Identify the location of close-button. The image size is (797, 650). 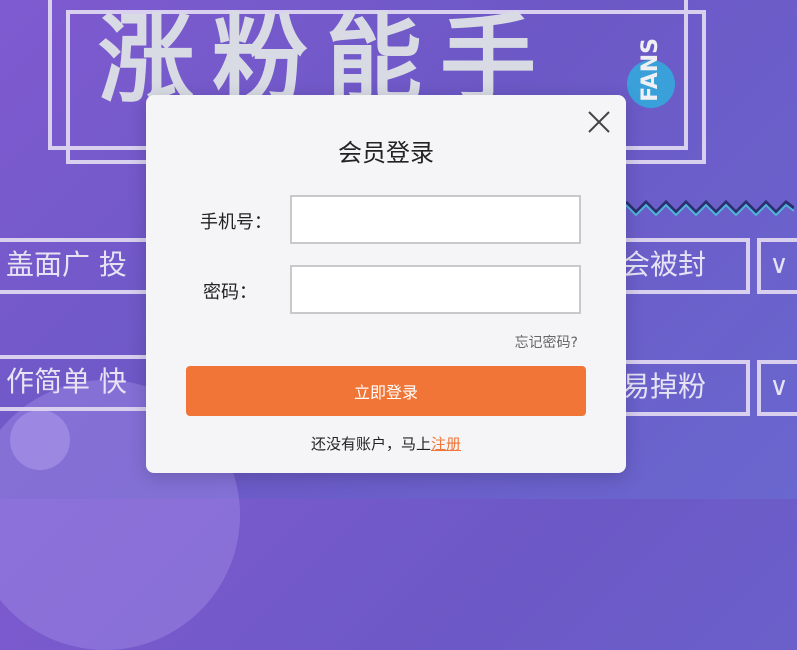
(599, 122).